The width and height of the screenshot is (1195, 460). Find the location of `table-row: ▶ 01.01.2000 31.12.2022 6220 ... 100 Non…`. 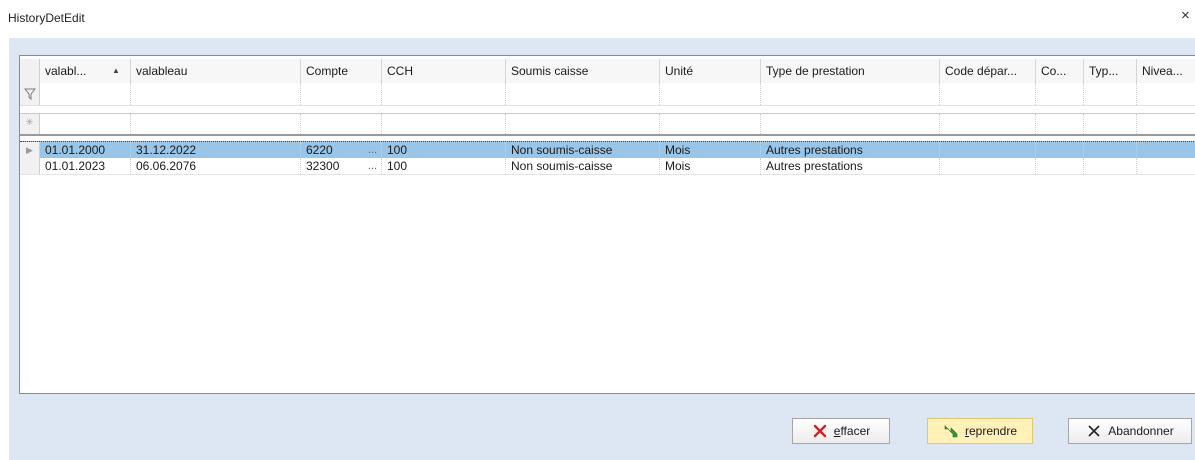

table-row: ▶ 01.01.2000 31.12.2022 6220 ... 100 Non… is located at coordinates (607, 150).